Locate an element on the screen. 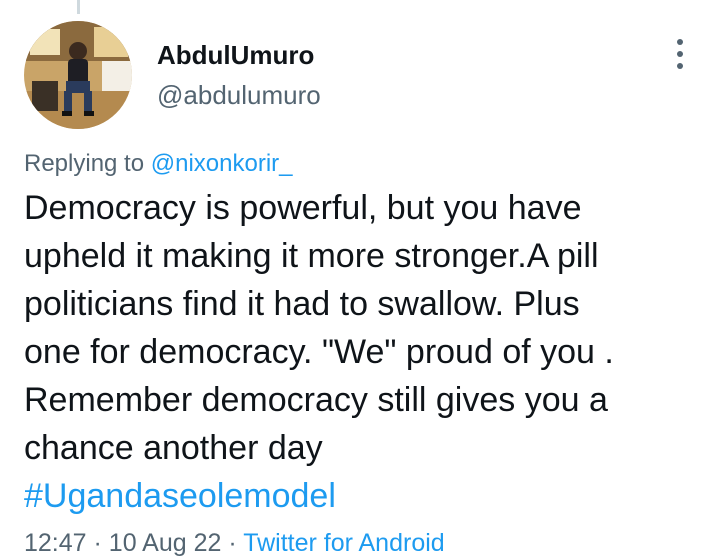  replying-to-line: Replying to @nixonkorir_ is located at coordinates (158, 164).